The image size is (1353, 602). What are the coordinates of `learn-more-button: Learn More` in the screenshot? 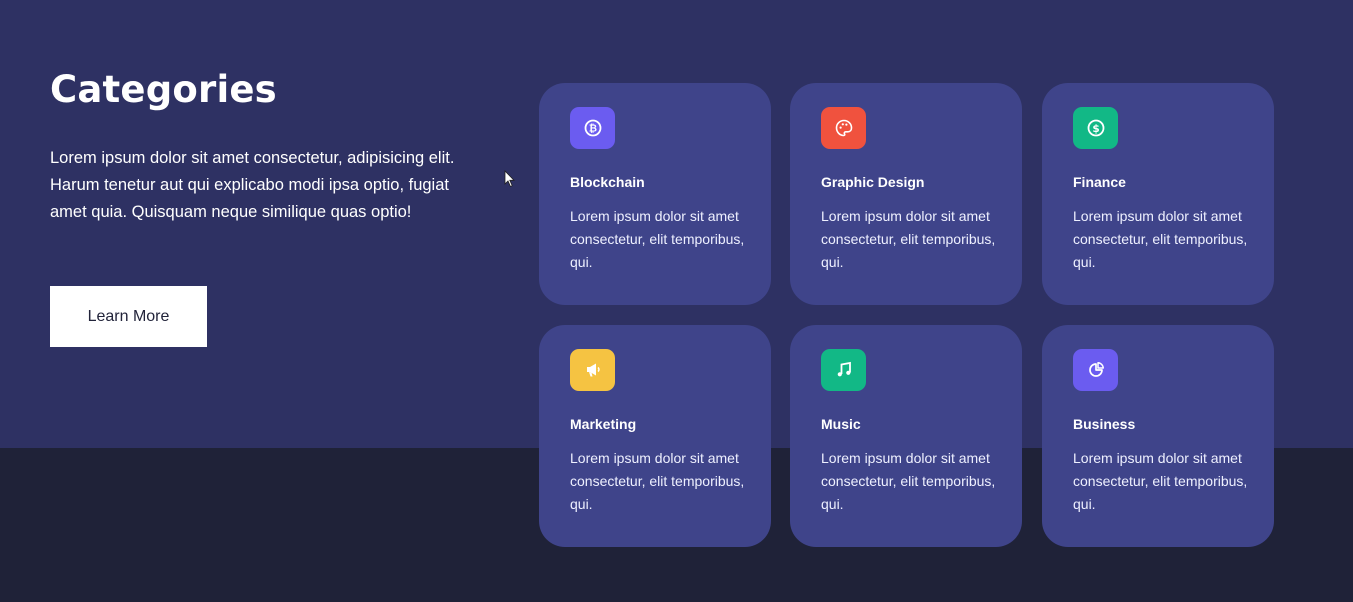 It's located at (128, 316).